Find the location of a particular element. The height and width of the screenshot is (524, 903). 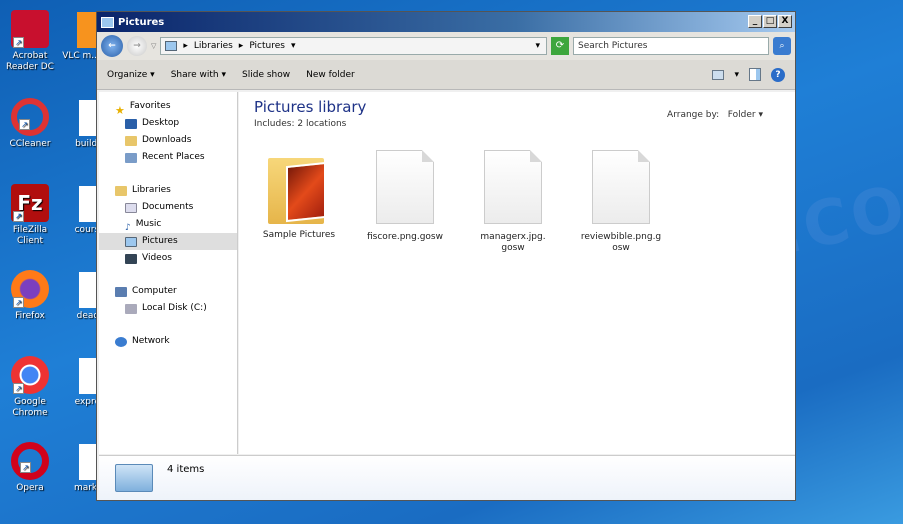

share-with-button: Share with ▾ is located at coordinates (198, 75).